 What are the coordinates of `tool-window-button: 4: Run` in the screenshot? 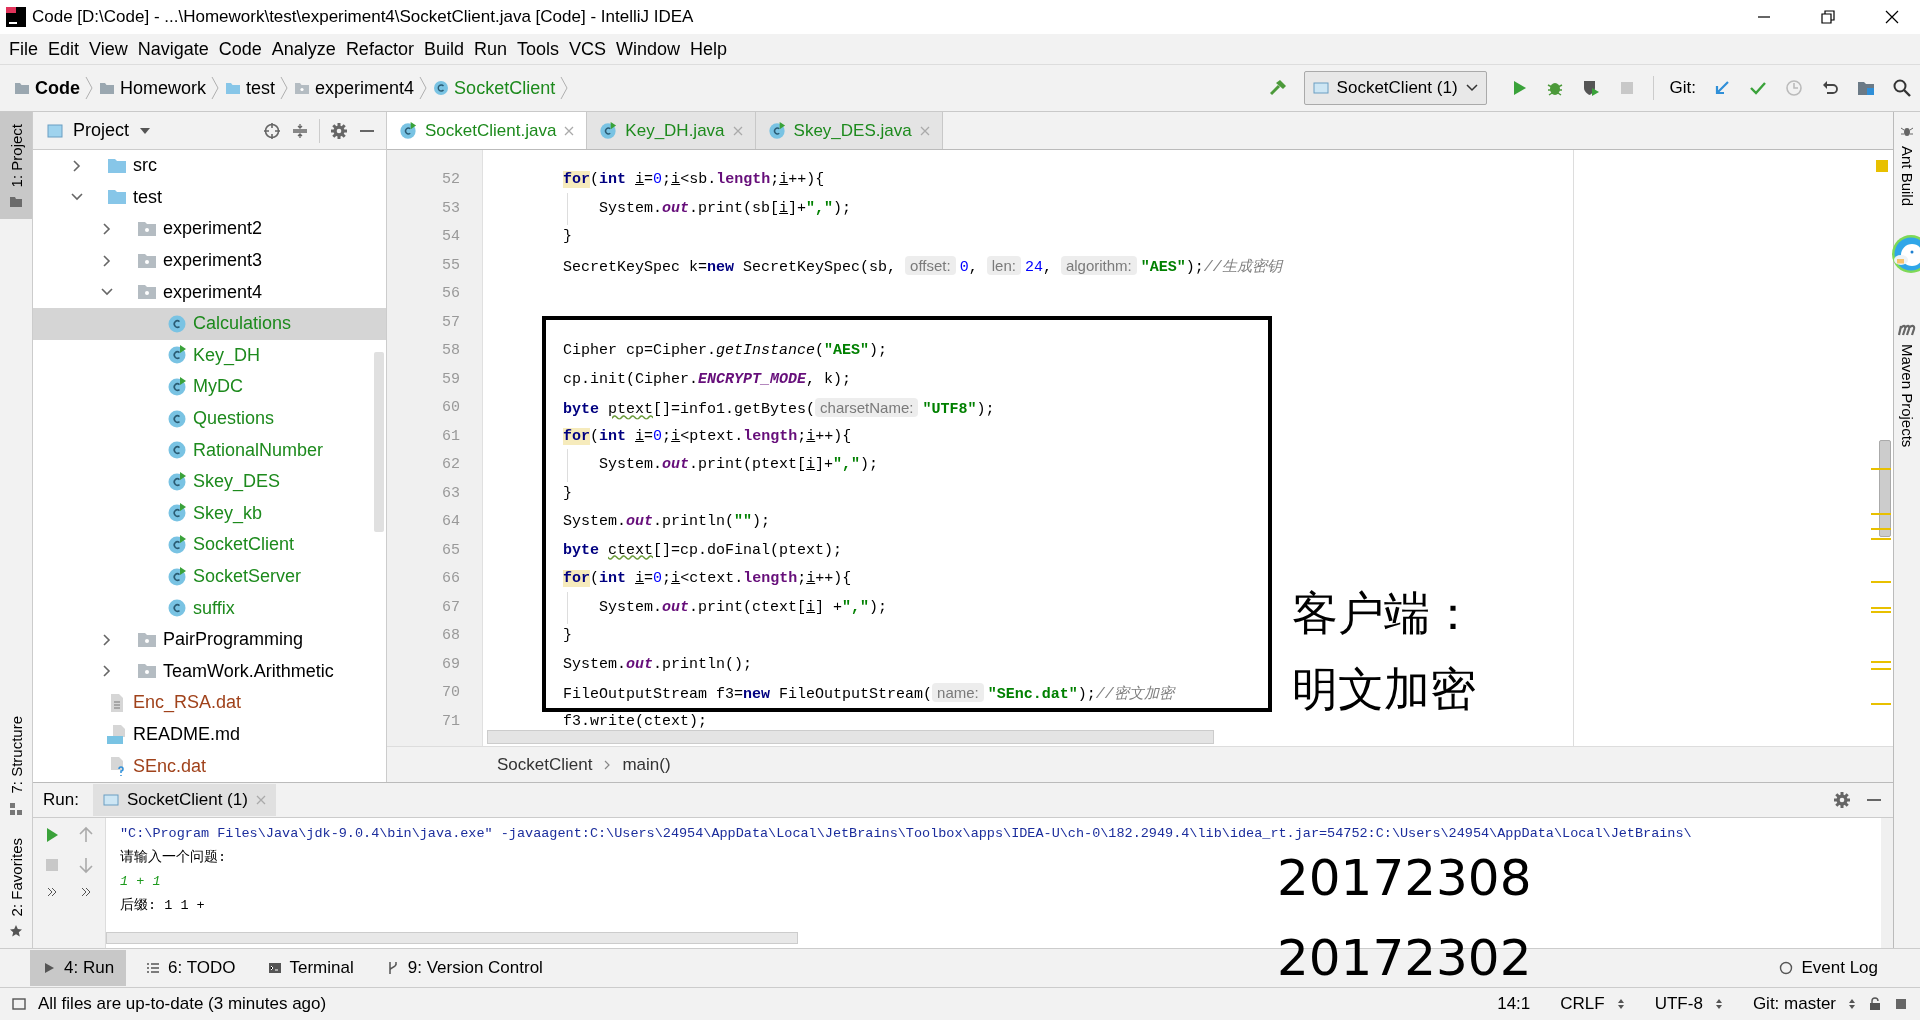 It's located at (78, 968).